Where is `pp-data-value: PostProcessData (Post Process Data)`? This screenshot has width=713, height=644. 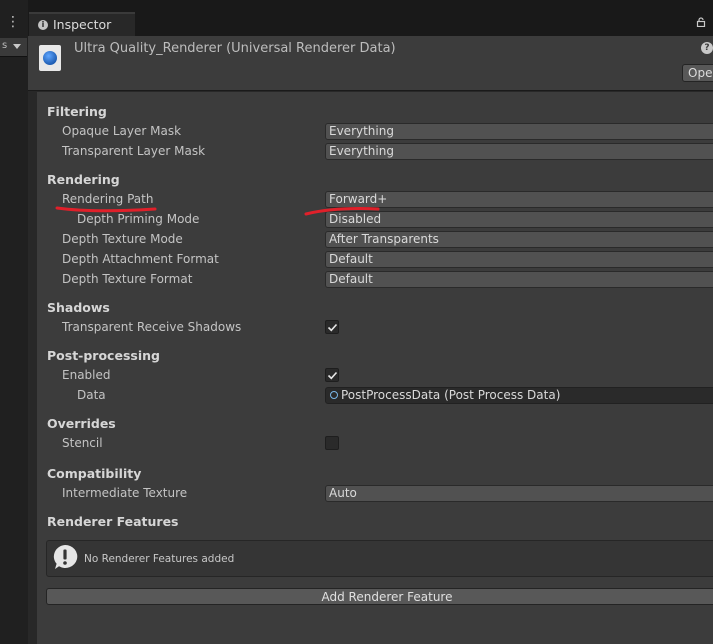 pp-data-value: PostProcessData (Post Process Data) is located at coordinates (451, 395).